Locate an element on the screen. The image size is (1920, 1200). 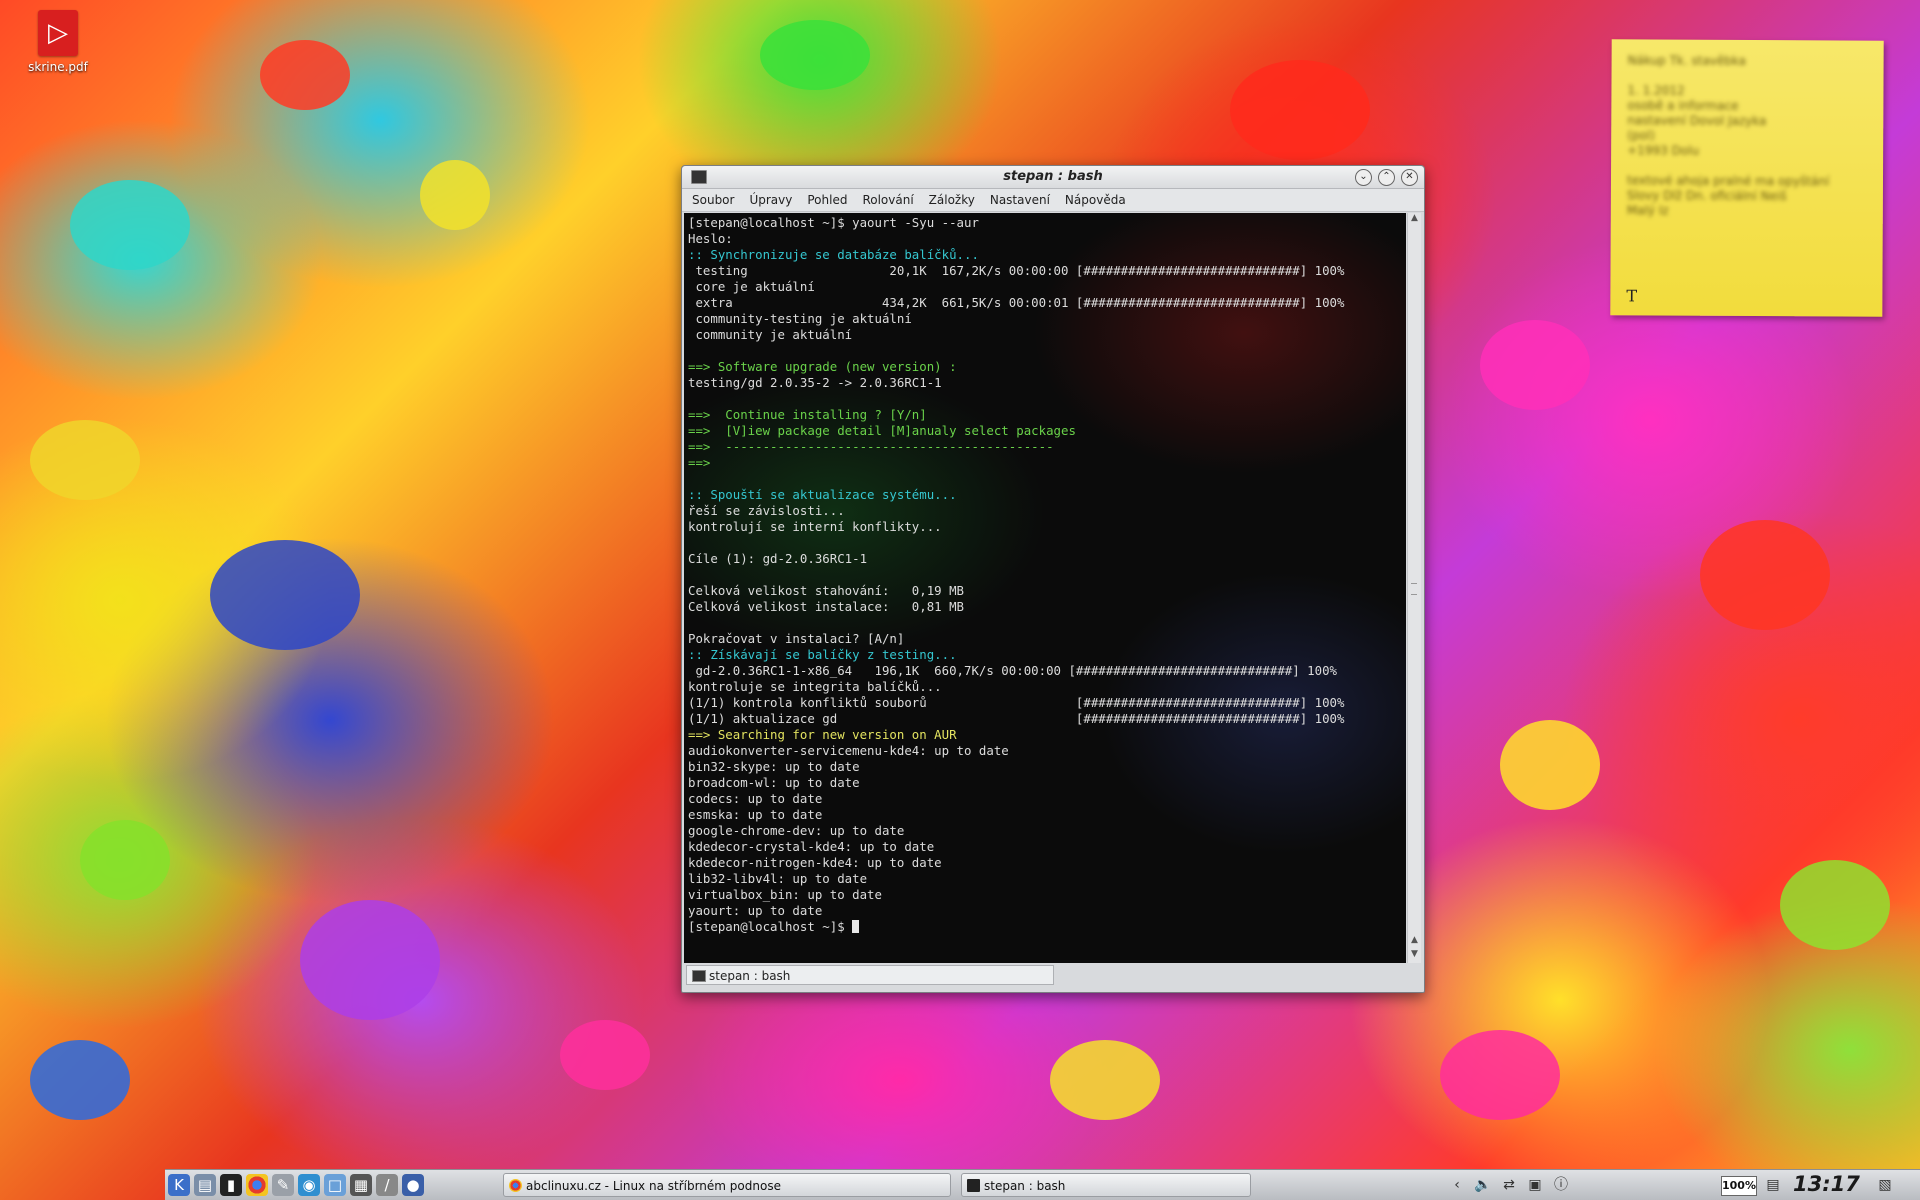
terminal-line: Celková velikost instalace: 0,81 MB is located at coordinates (826, 606).